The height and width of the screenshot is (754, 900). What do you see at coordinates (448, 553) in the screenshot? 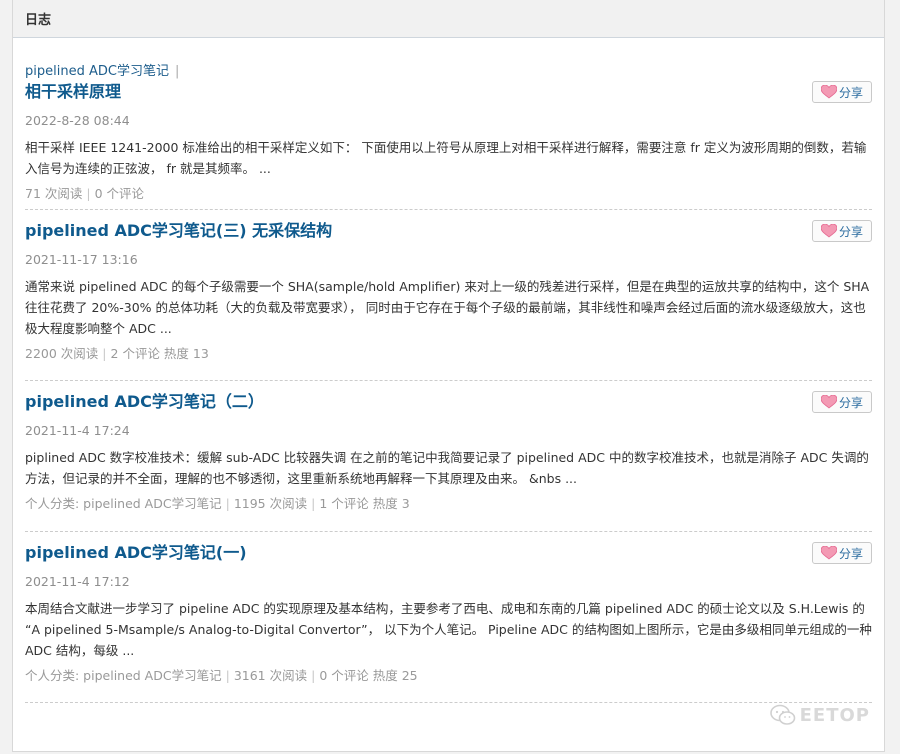
I see `post-title-link: pipelined ADC学习笔记(一)` at bounding box center [448, 553].